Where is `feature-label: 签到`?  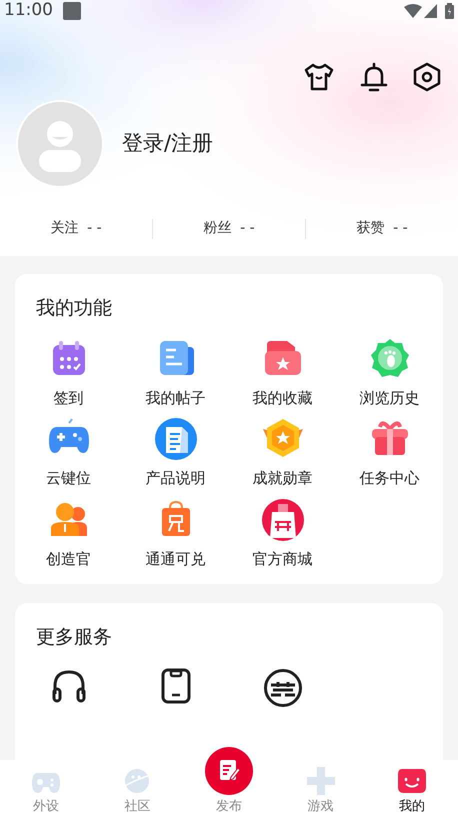 feature-label: 签到 is located at coordinates (69, 397).